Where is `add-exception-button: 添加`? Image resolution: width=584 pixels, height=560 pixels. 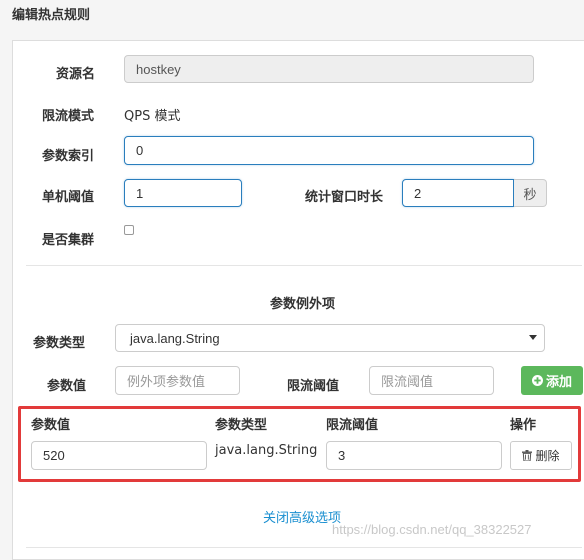 add-exception-button: 添加 is located at coordinates (552, 380).